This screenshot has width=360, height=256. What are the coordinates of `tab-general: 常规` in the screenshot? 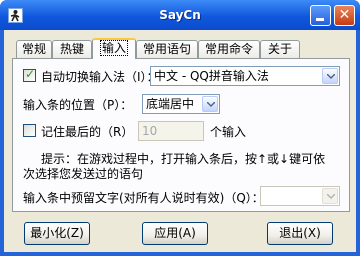 It's located at (34, 49).